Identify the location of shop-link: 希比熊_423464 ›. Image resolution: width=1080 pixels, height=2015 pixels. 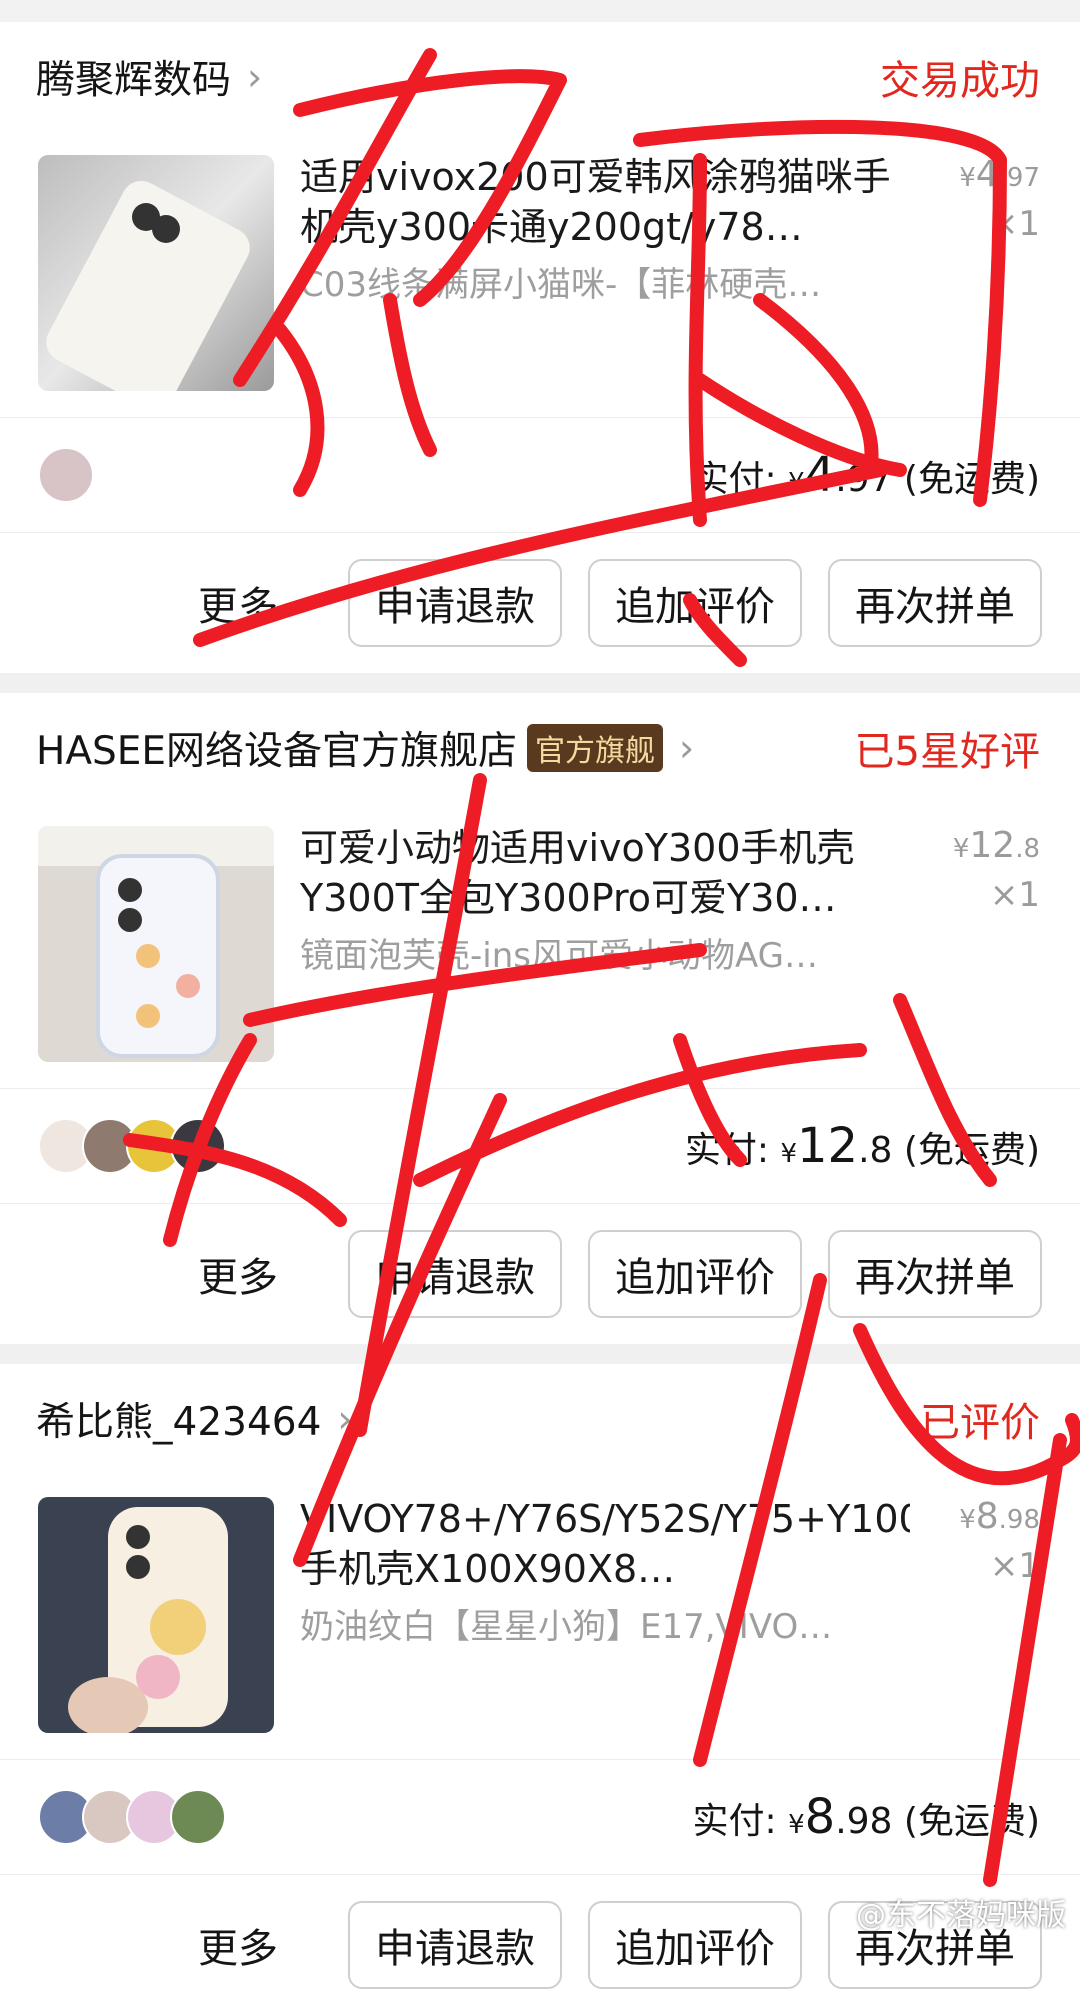
(194, 1419).